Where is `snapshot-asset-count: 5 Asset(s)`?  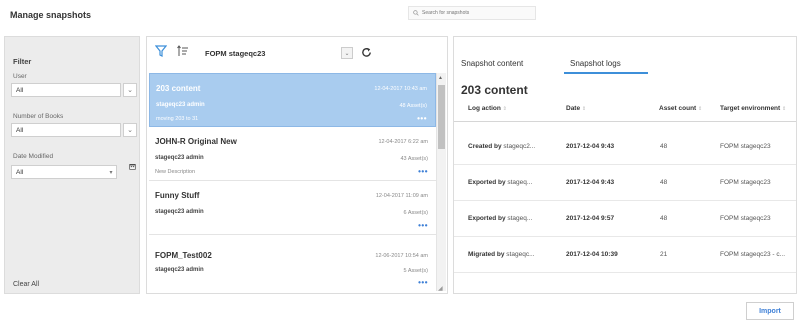
snapshot-asset-count: 5 Asset(s) is located at coordinates (415, 271).